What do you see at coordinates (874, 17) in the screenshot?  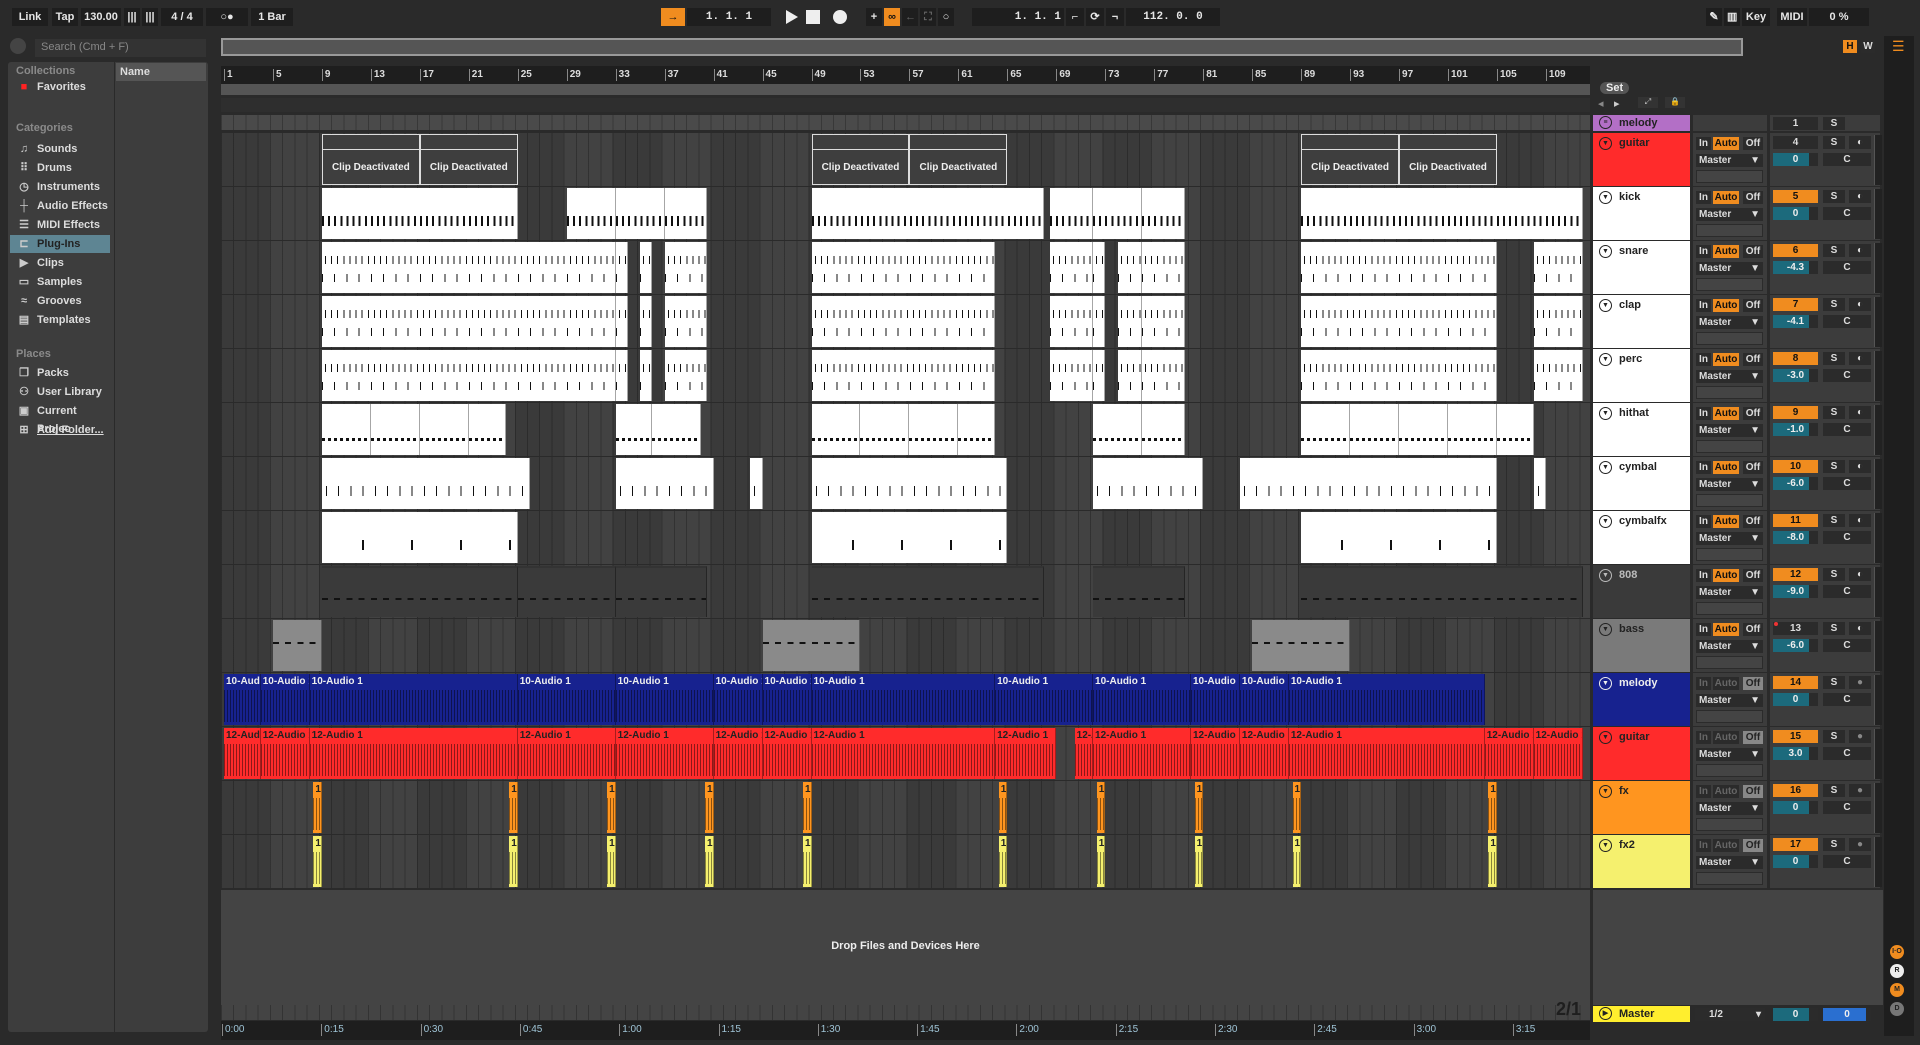 I see `overdub-button: +` at bounding box center [874, 17].